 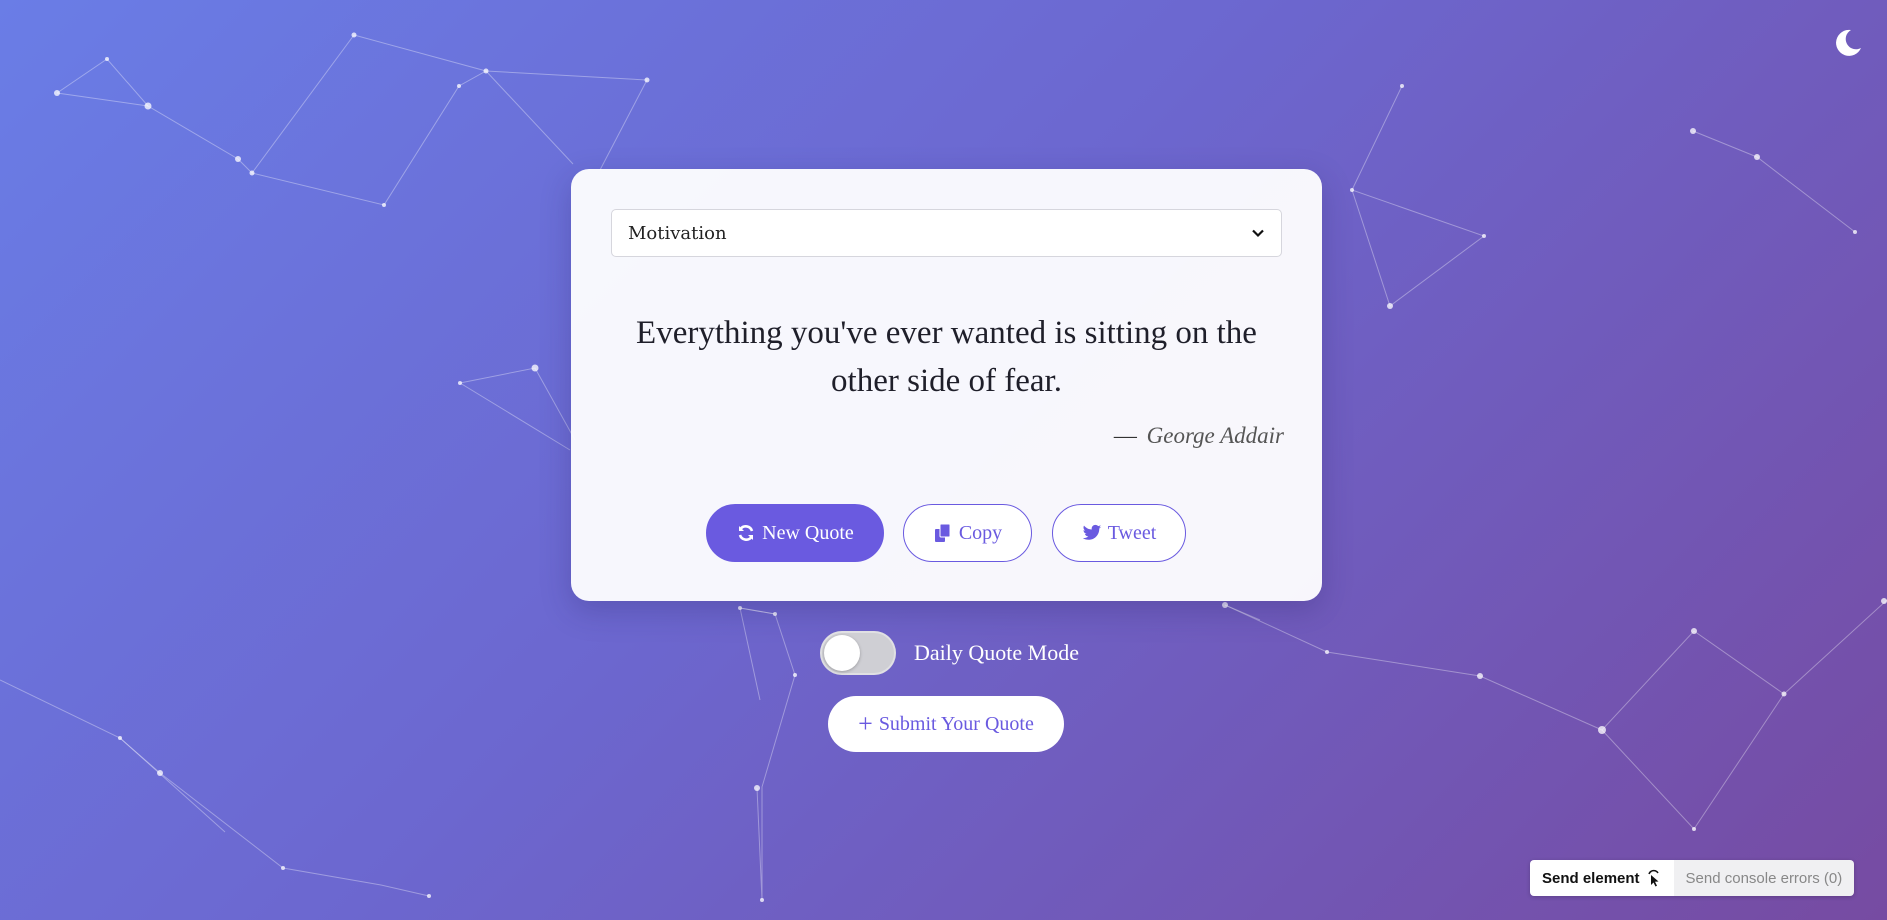 What do you see at coordinates (1215, 435) in the screenshot?
I see `author-name: George Addair` at bounding box center [1215, 435].